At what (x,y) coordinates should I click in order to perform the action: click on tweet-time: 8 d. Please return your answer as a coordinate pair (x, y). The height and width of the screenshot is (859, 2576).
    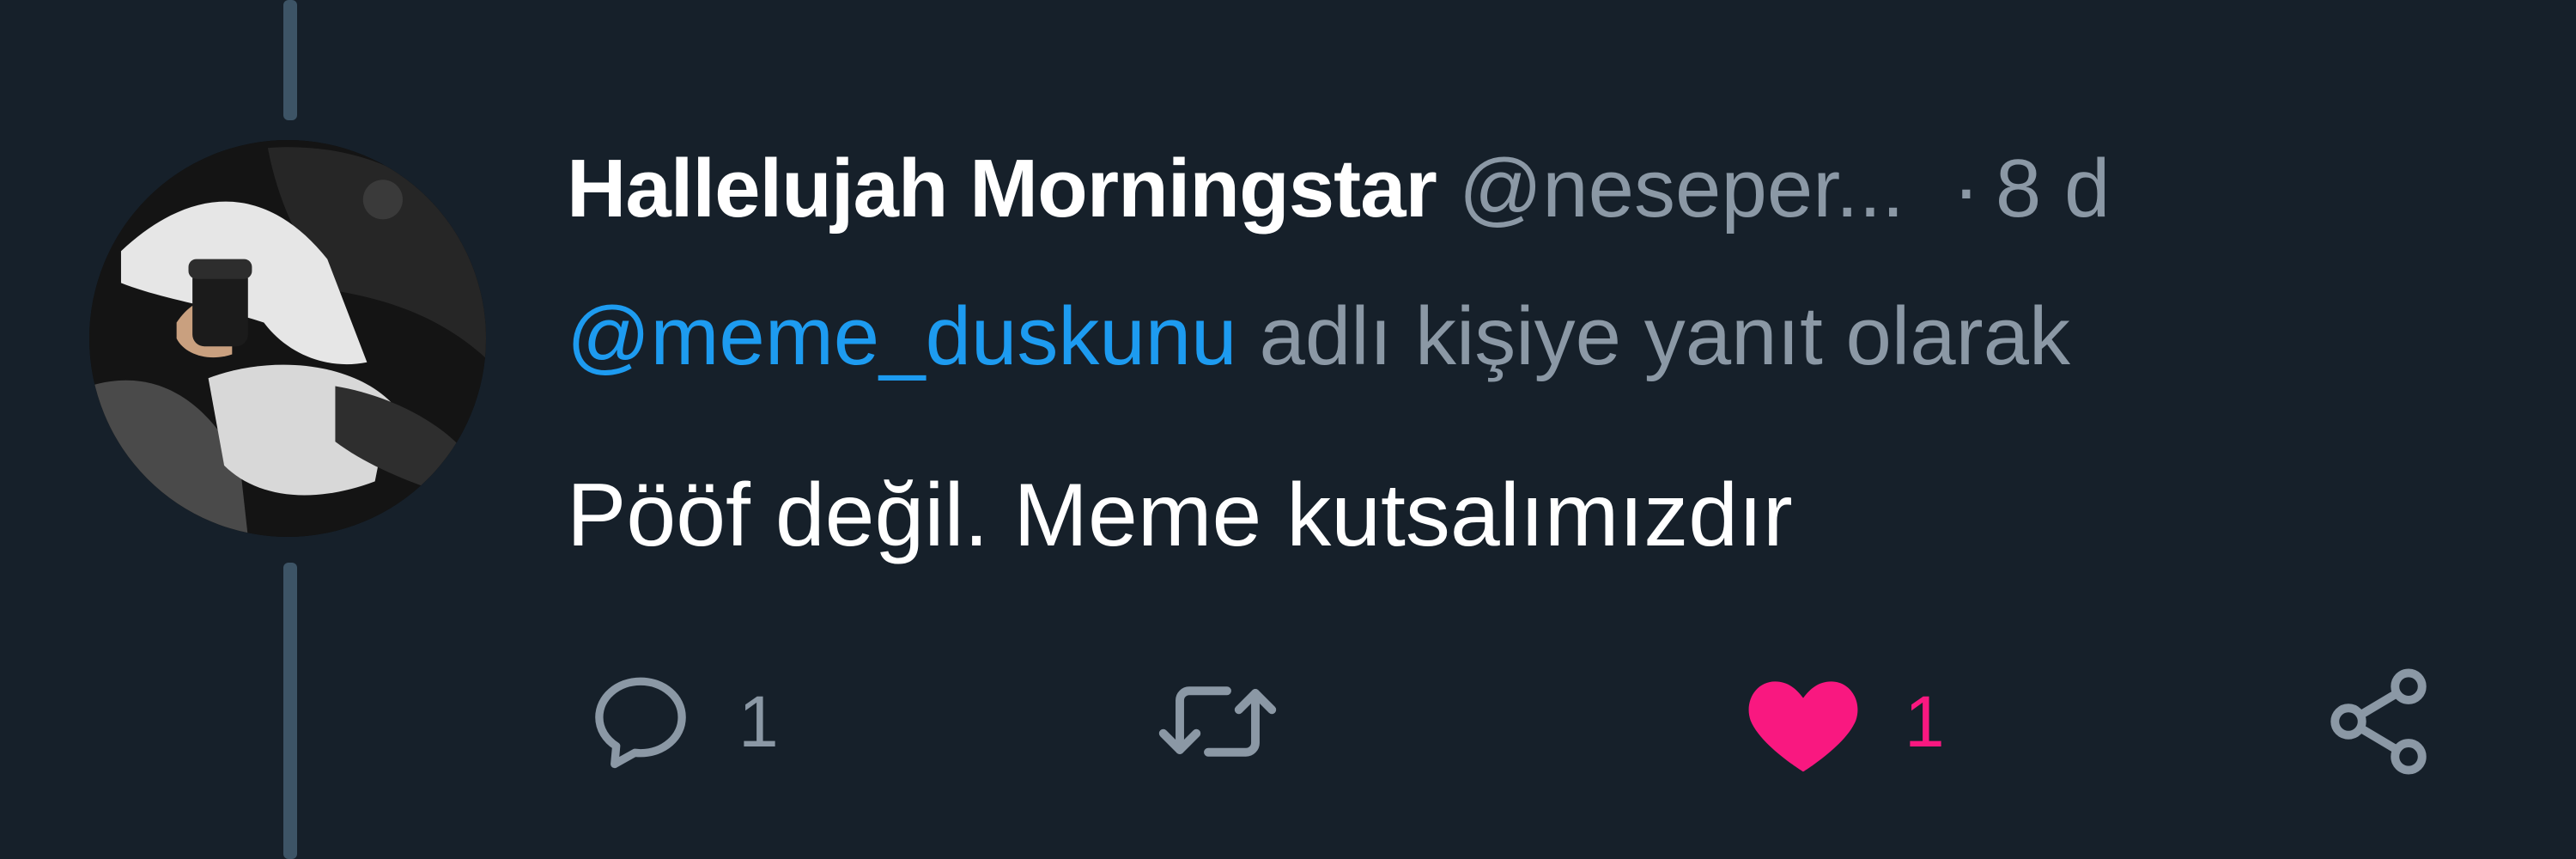
    Looking at the image, I should click on (2053, 189).